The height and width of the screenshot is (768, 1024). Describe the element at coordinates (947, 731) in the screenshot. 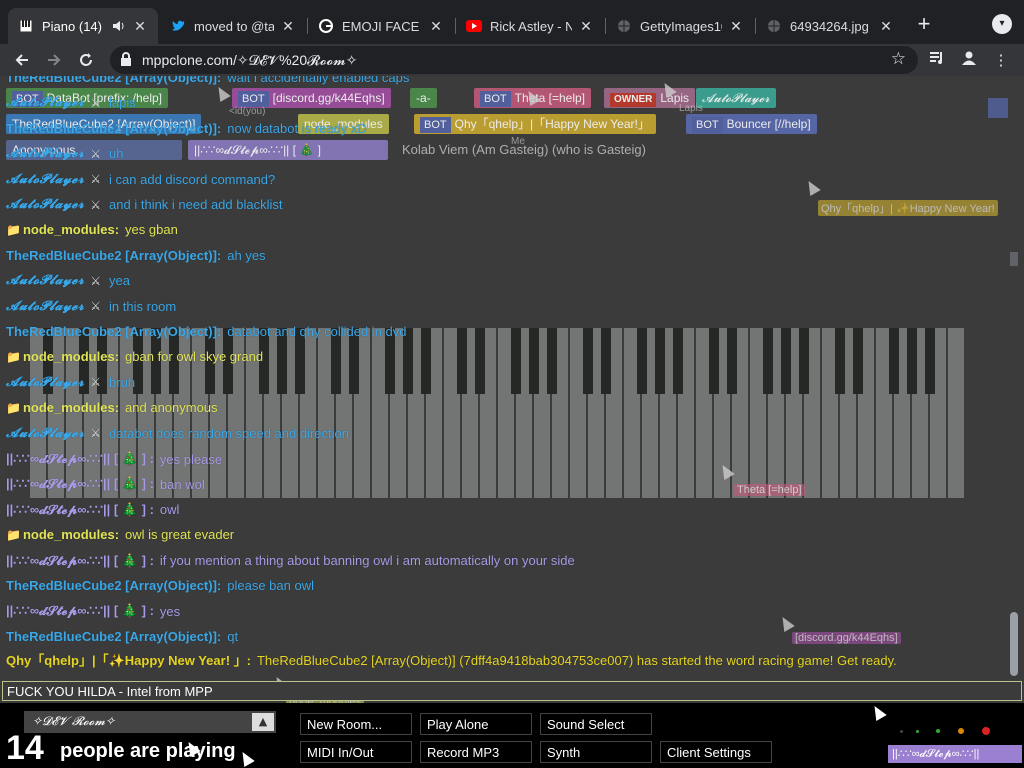

I see `volume-meter` at that location.